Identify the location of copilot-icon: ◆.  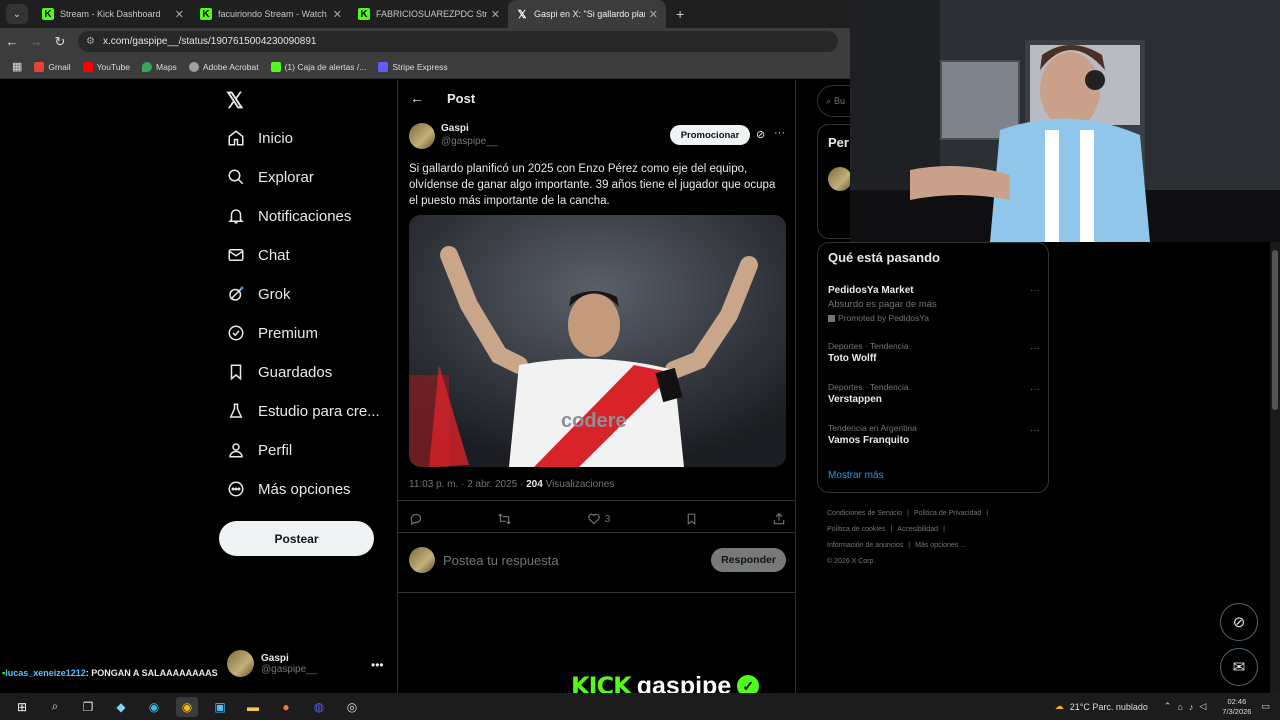
(121, 707).